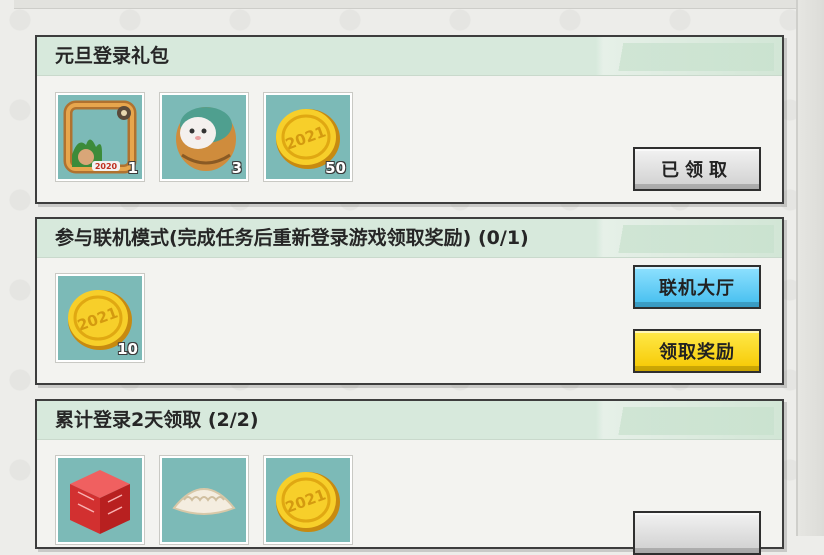  What do you see at coordinates (157, 420) in the screenshot?
I see `panel-title: 累计登录2天领取 (2/2)` at bounding box center [157, 420].